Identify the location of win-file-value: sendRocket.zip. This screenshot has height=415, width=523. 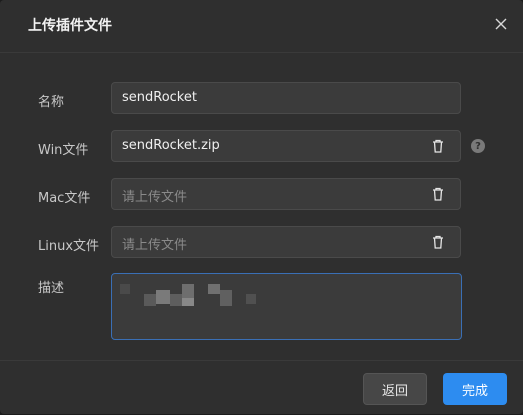
(171, 145).